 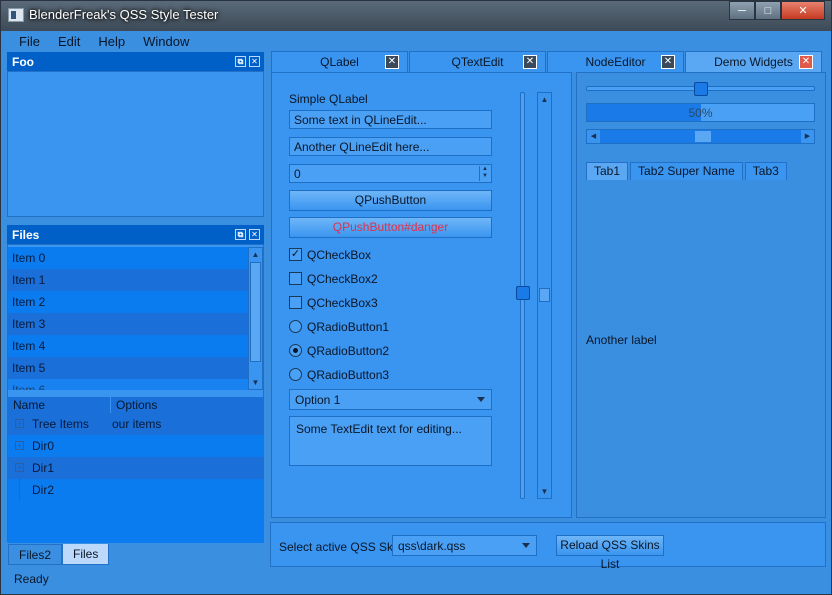 What do you see at coordinates (700, 113) in the screenshot?
I see `progress-text: 50%` at bounding box center [700, 113].